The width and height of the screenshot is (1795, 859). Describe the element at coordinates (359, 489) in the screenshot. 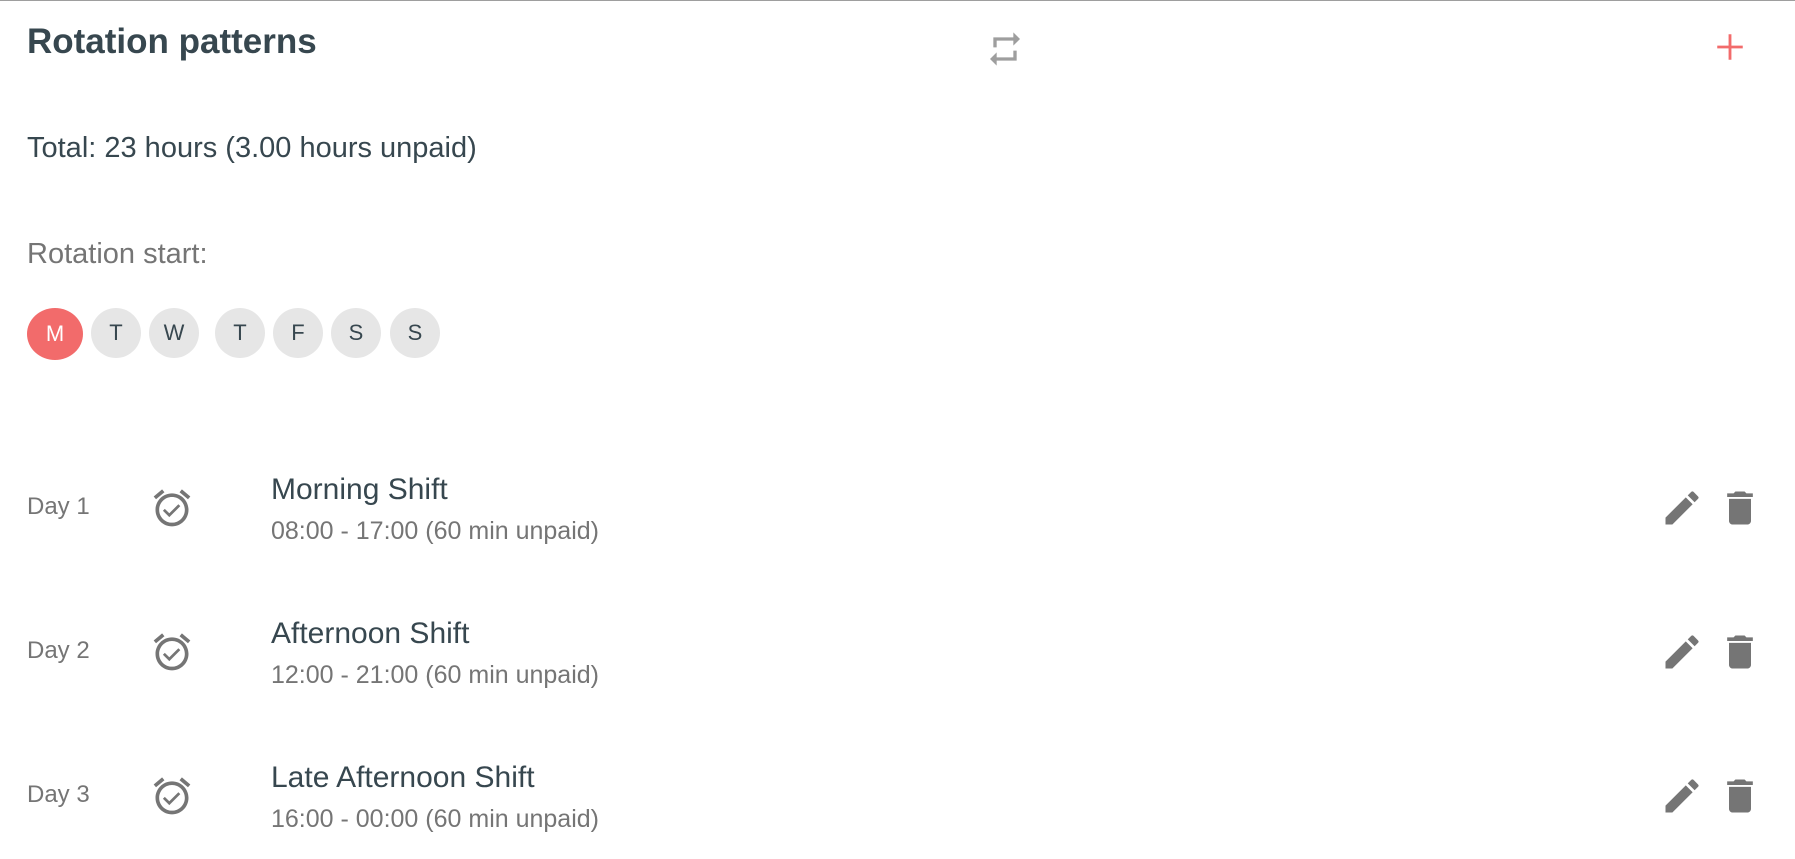

I see `shift-name: Morning Shift` at that location.